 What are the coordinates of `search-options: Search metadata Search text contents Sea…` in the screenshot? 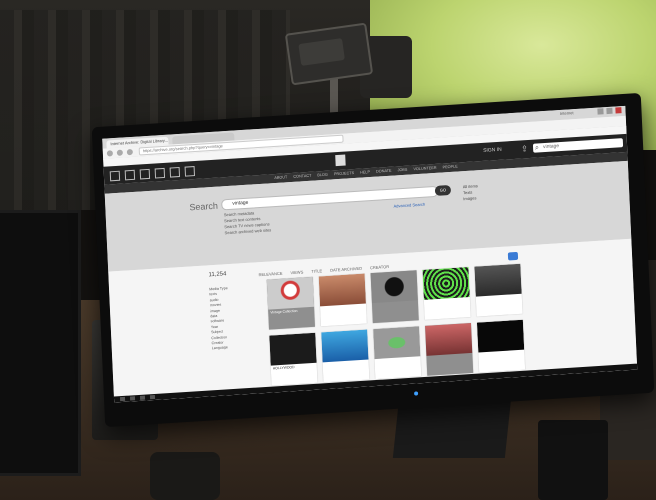 It's located at (248, 222).